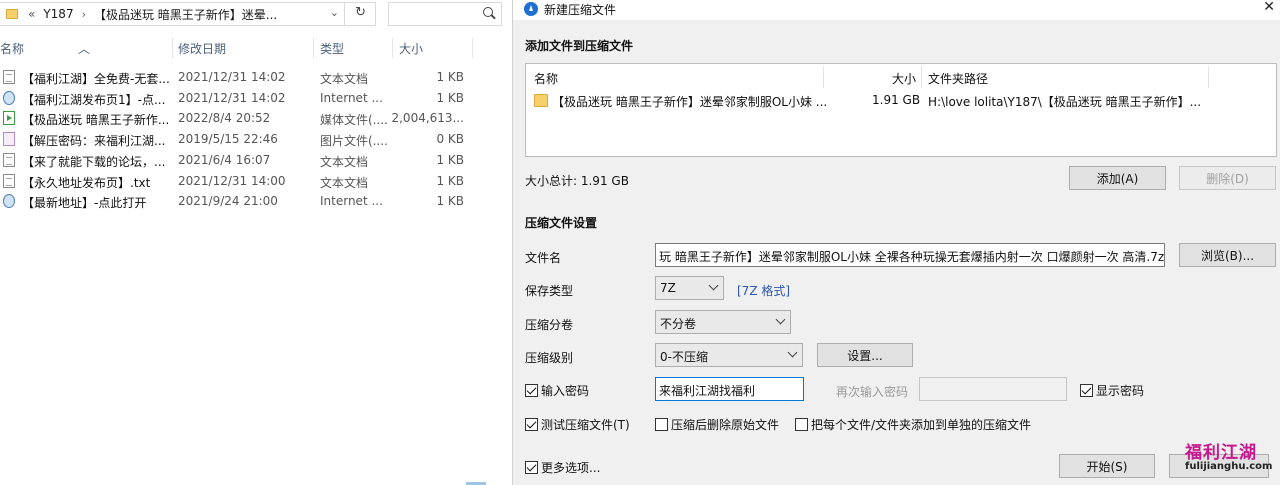 This screenshot has height=485, width=1280. I want to click on start-button: 开始(S), so click(1107, 466).